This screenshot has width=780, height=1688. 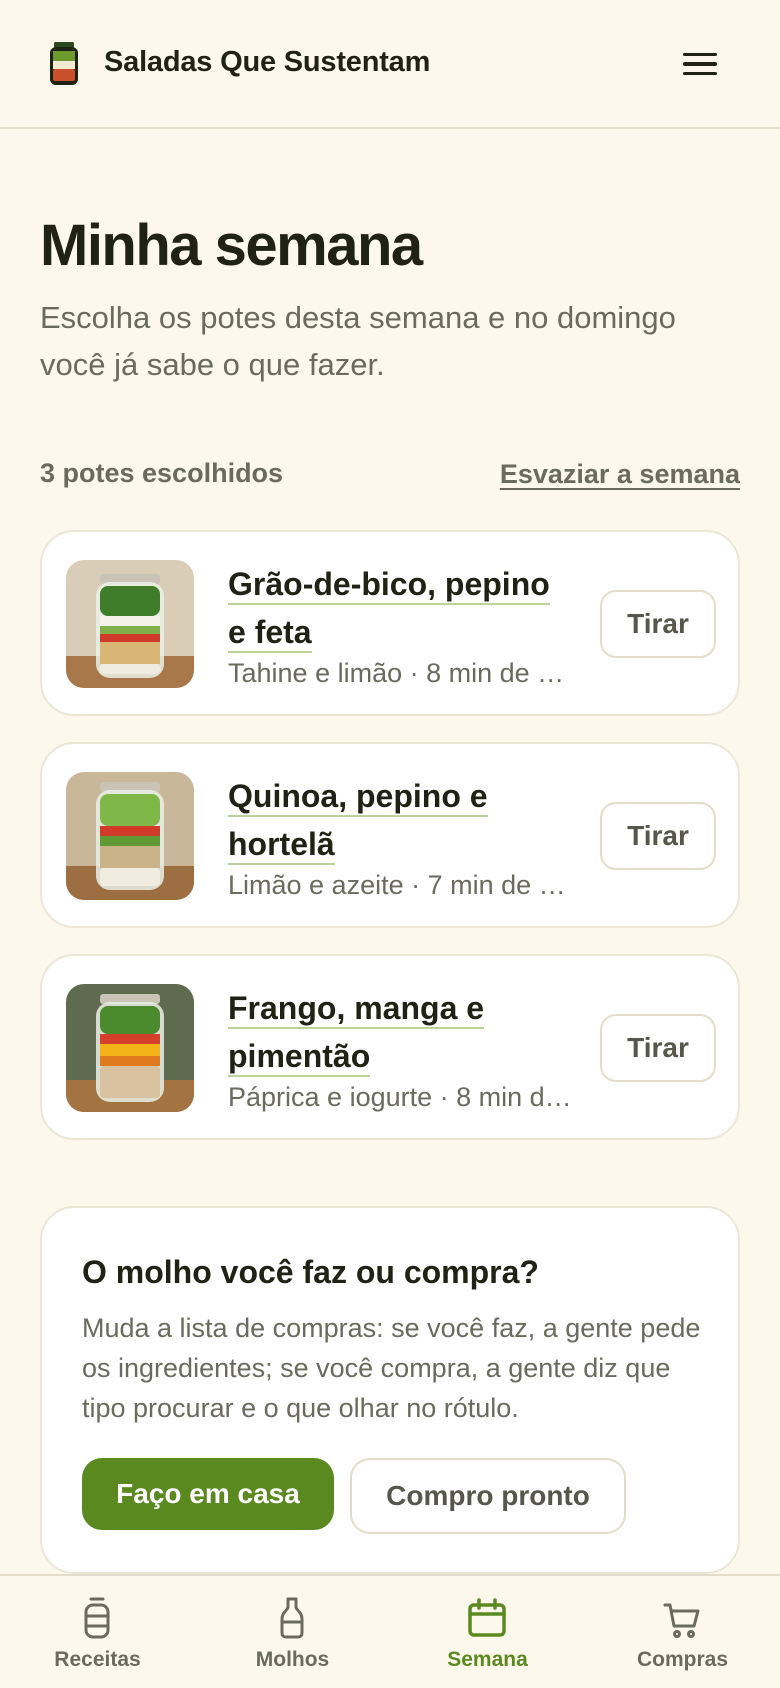 I want to click on jar-title: Quinoa, pepino e hortelã, so click(x=398, y=820).